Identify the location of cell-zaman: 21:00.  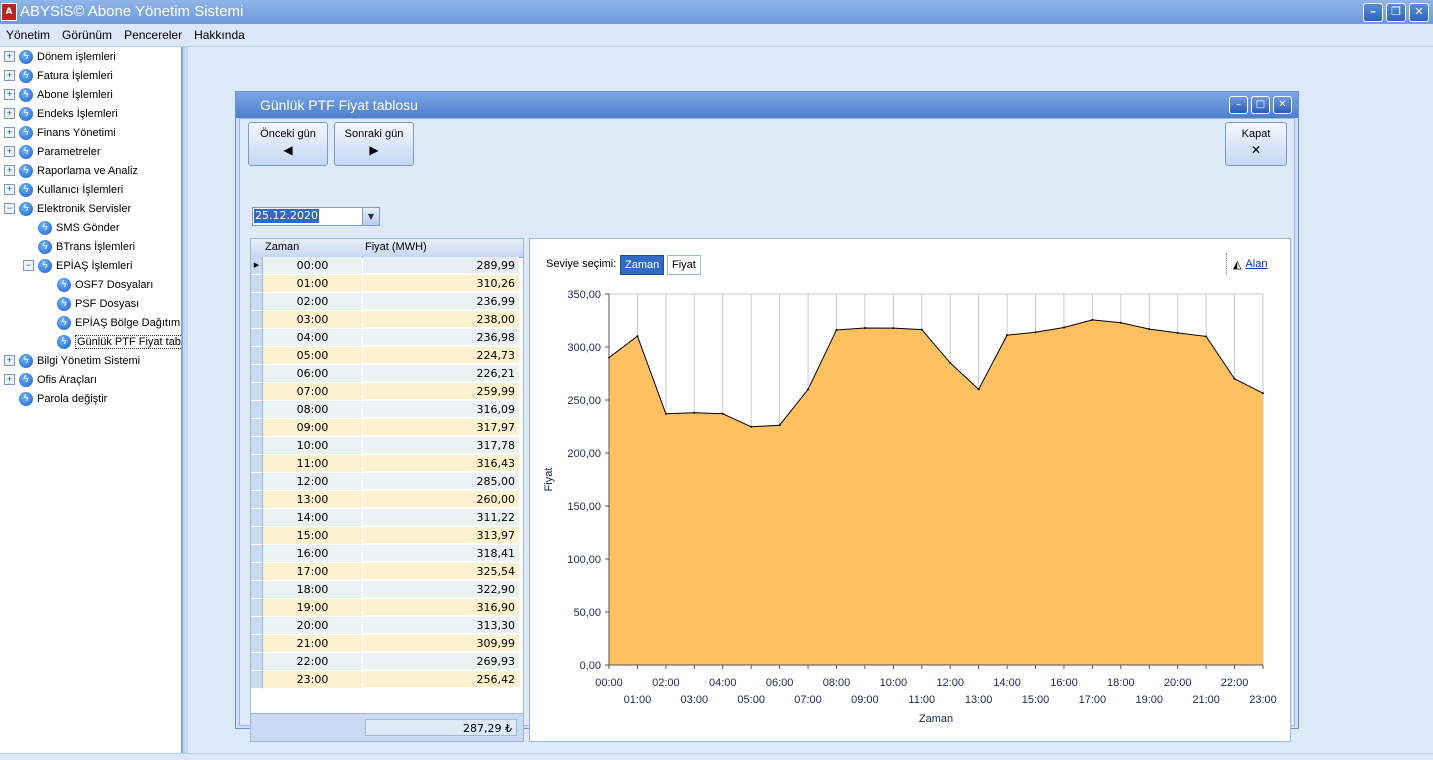
(312, 644).